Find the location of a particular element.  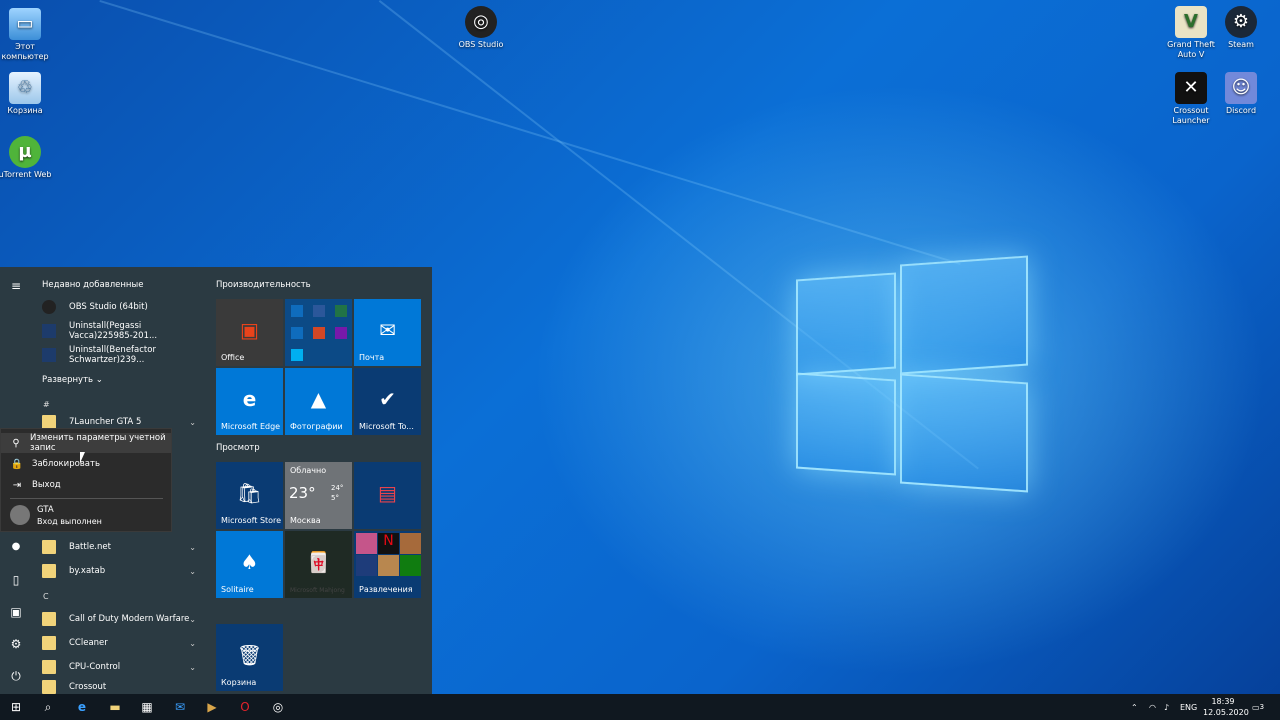

tile-photos: ▲ Фотографии is located at coordinates (318, 401).